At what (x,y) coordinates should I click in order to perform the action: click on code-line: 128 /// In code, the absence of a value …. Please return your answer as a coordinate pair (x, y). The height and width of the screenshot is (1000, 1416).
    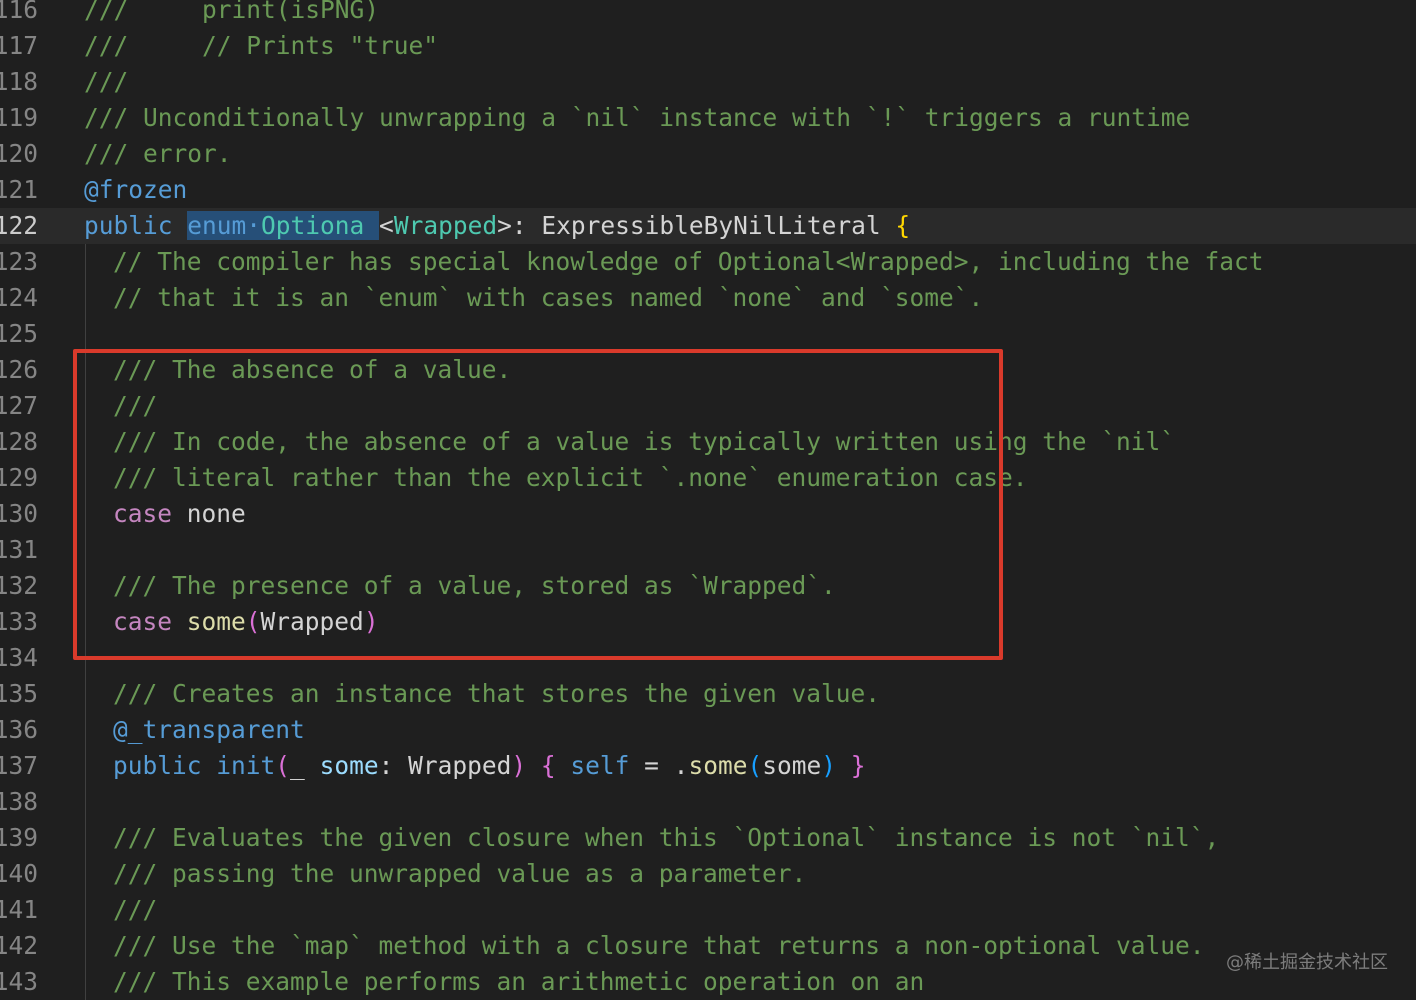
    Looking at the image, I should click on (708, 442).